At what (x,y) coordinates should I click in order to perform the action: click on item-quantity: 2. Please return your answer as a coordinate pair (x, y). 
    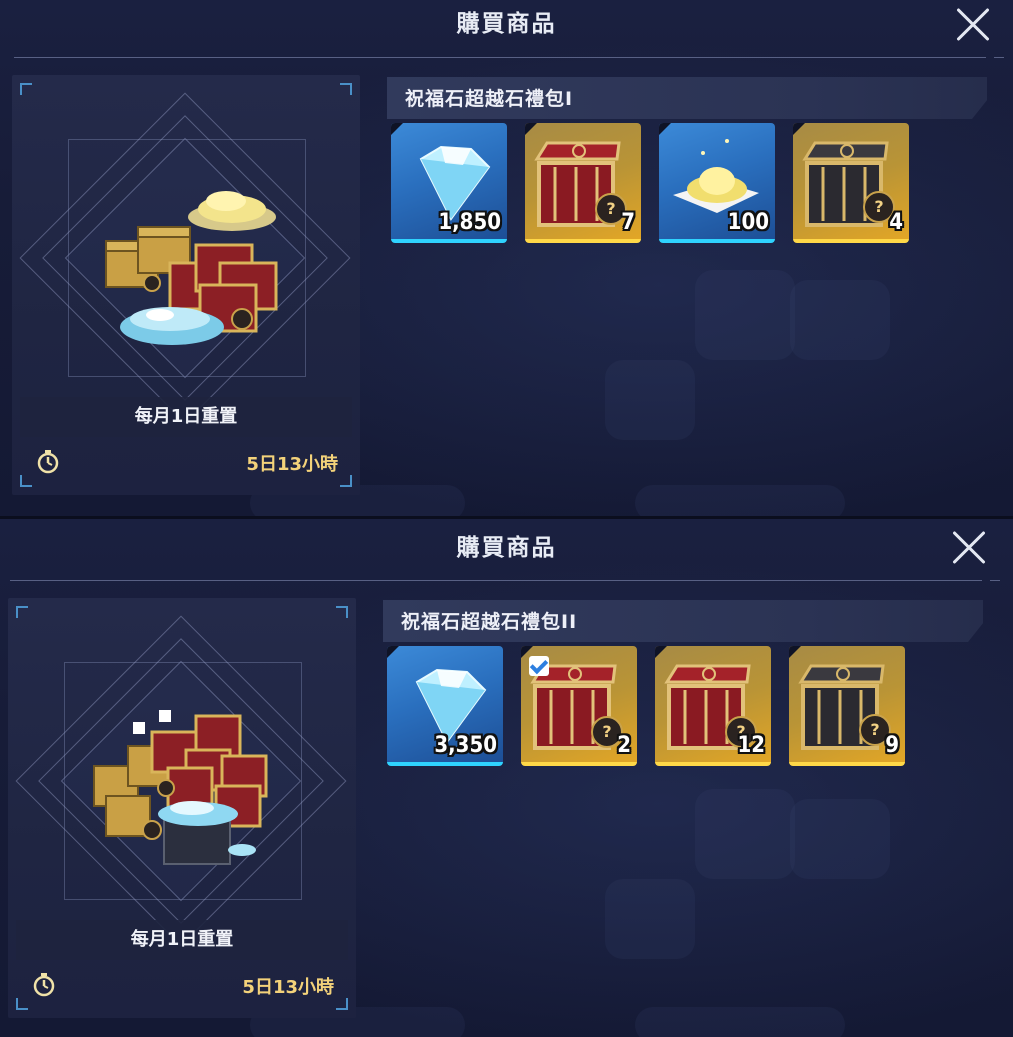
    Looking at the image, I should click on (624, 745).